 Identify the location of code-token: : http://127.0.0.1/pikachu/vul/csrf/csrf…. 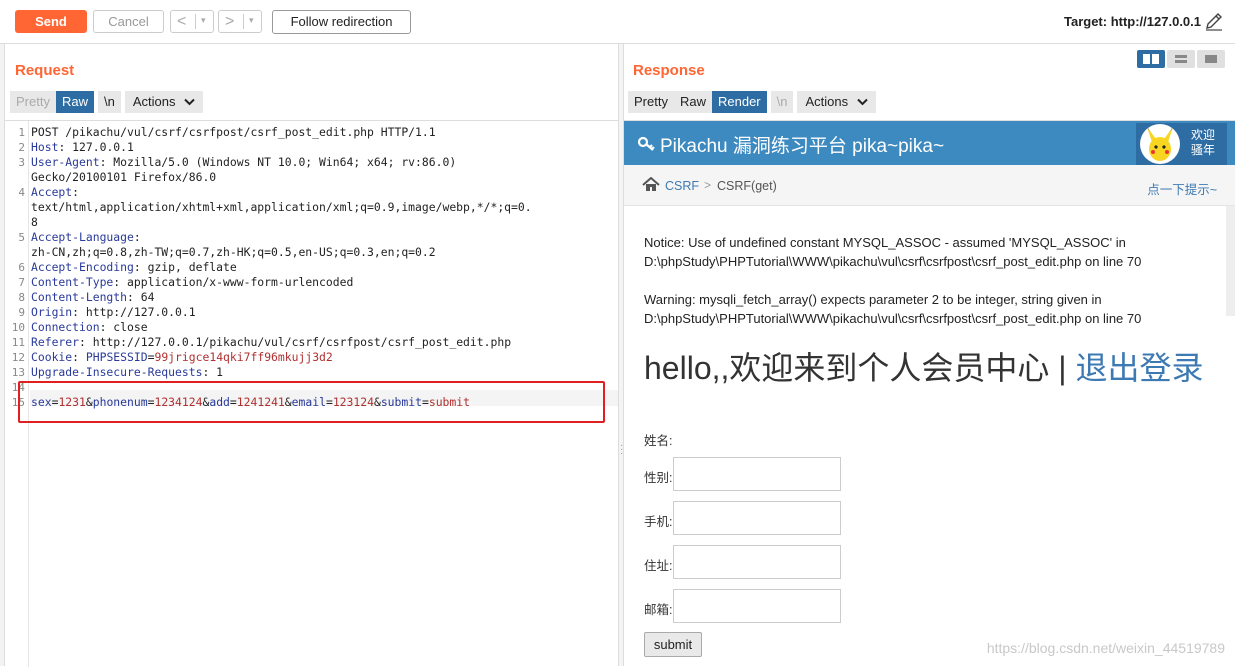
(295, 342).